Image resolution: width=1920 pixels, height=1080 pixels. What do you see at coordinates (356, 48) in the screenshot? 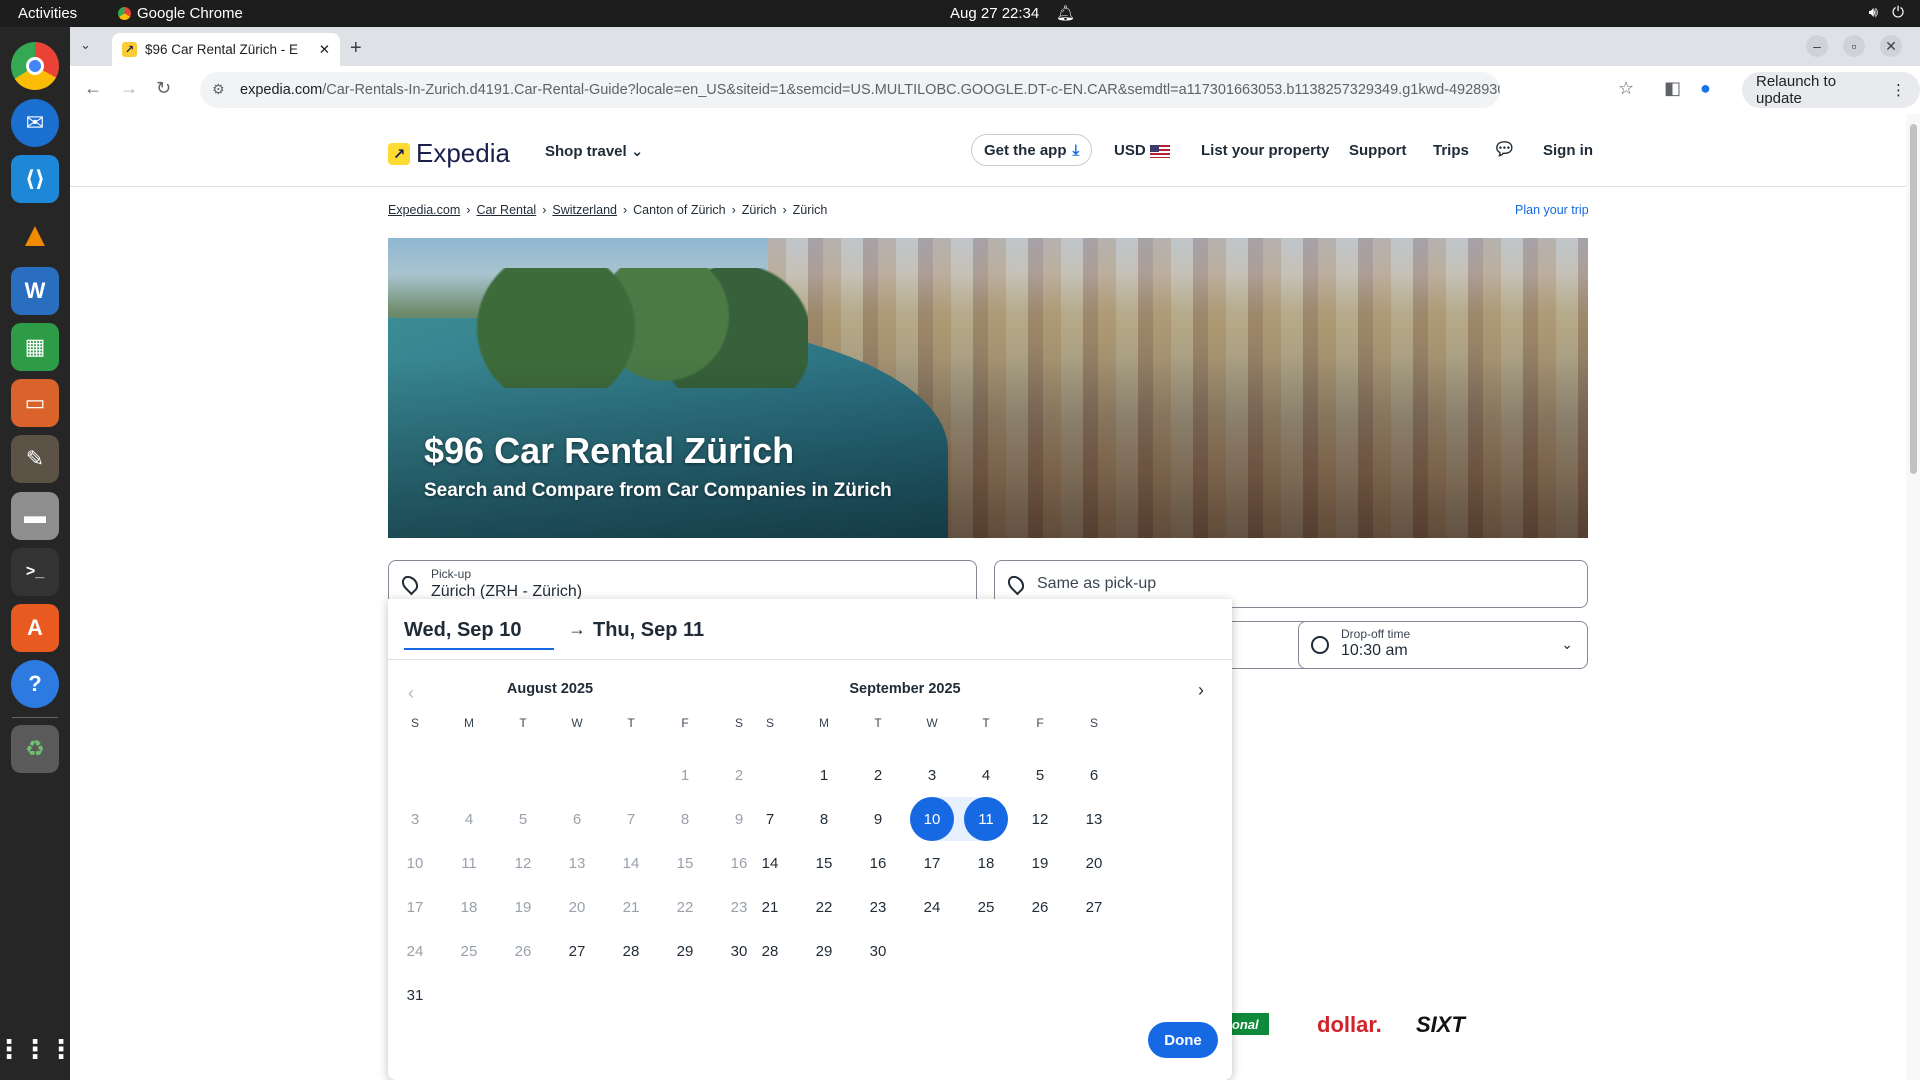
I see `new-tab-button: +` at bounding box center [356, 48].